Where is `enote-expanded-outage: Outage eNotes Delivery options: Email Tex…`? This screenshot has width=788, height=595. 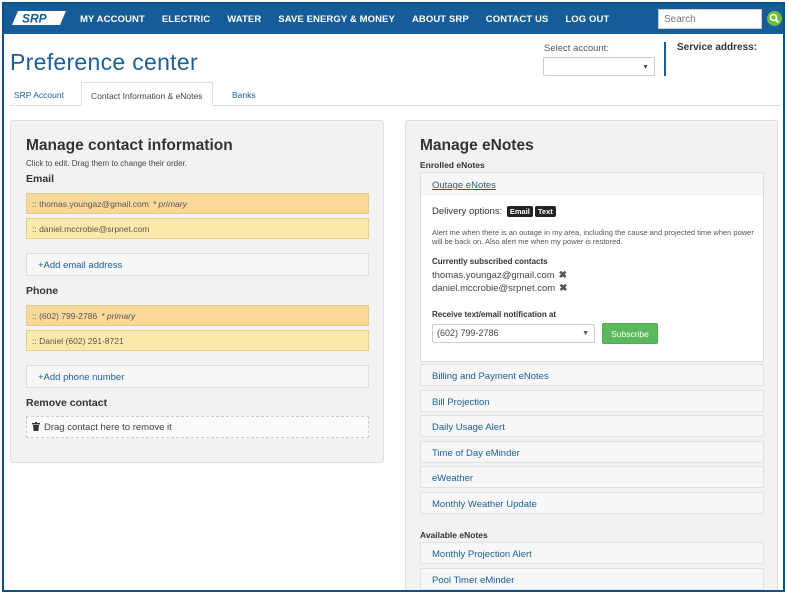
enote-expanded-outage: Outage eNotes Delivery options: Email Tex… is located at coordinates (592, 267).